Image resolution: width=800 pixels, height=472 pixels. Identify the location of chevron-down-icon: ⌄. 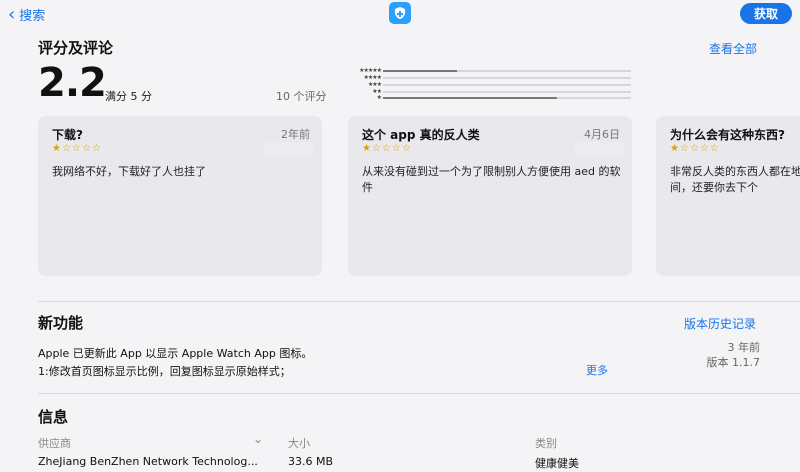
(258, 439).